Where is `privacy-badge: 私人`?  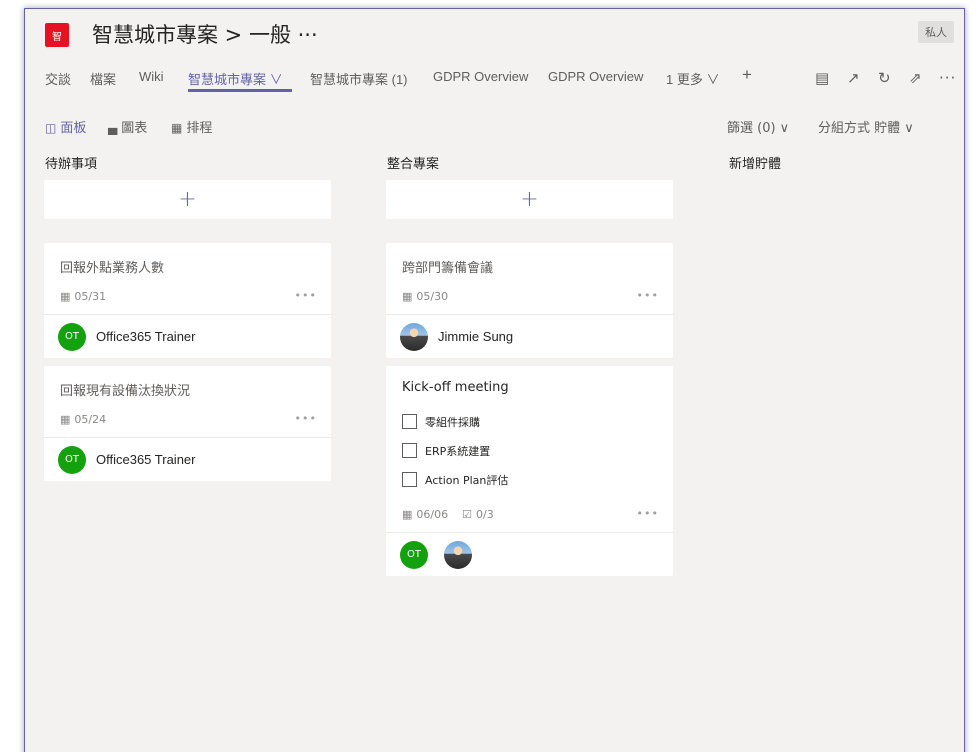
privacy-badge: 私人 is located at coordinates (936, 32).